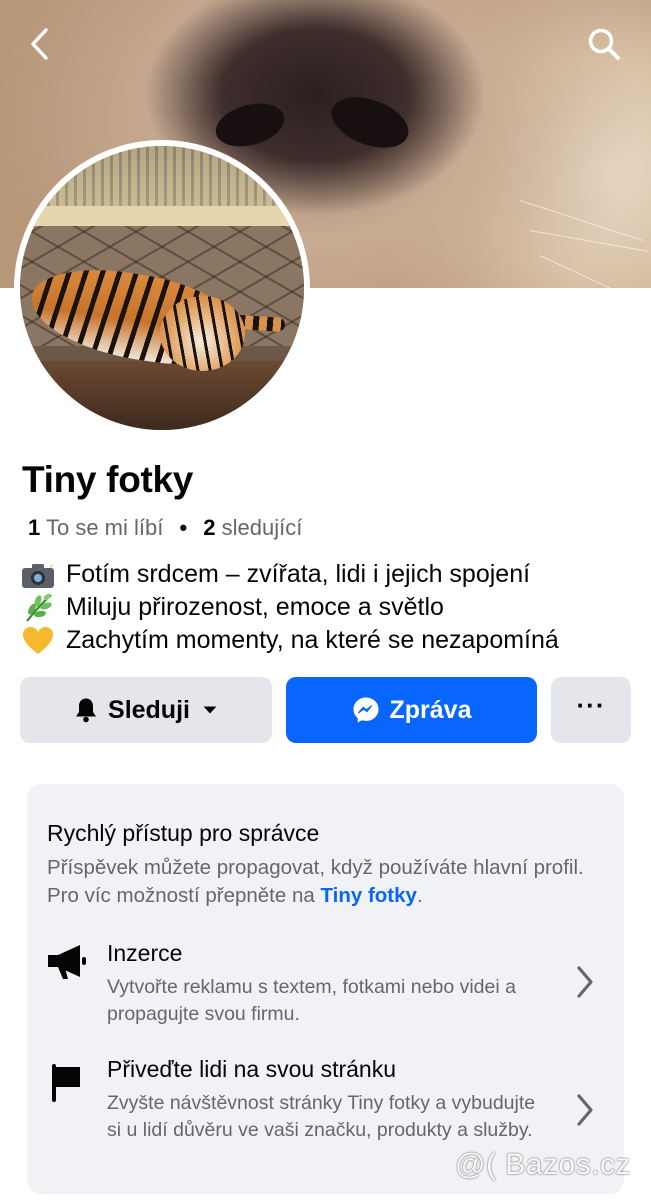 The width and height of the screenshot is (651, 1200). What do you see at coordinates (366, 710) in the screenshot?
I see `messenger-icon` at bounding box center [366, 710].